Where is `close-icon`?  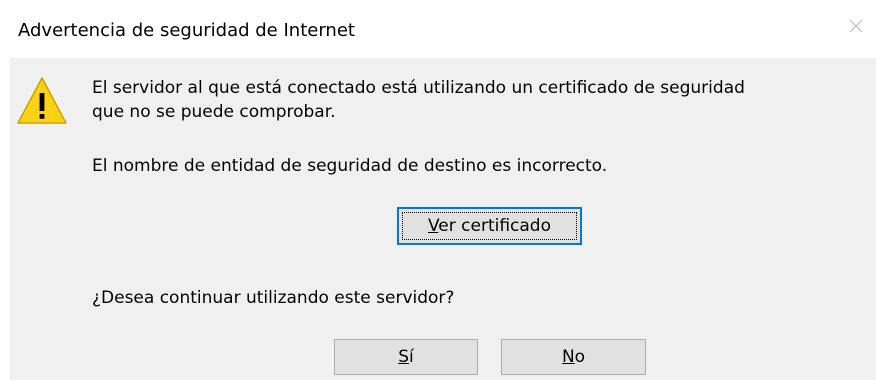 close-icon is located at coordinates (856, 26).